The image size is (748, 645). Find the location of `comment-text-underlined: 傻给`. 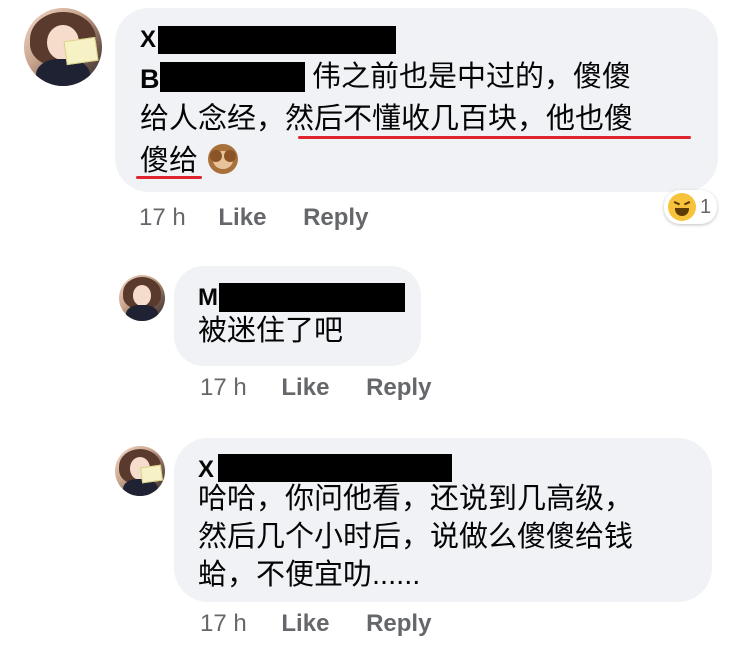

comment-text-underlined: 傻给 is located at coordinates (169, 161).